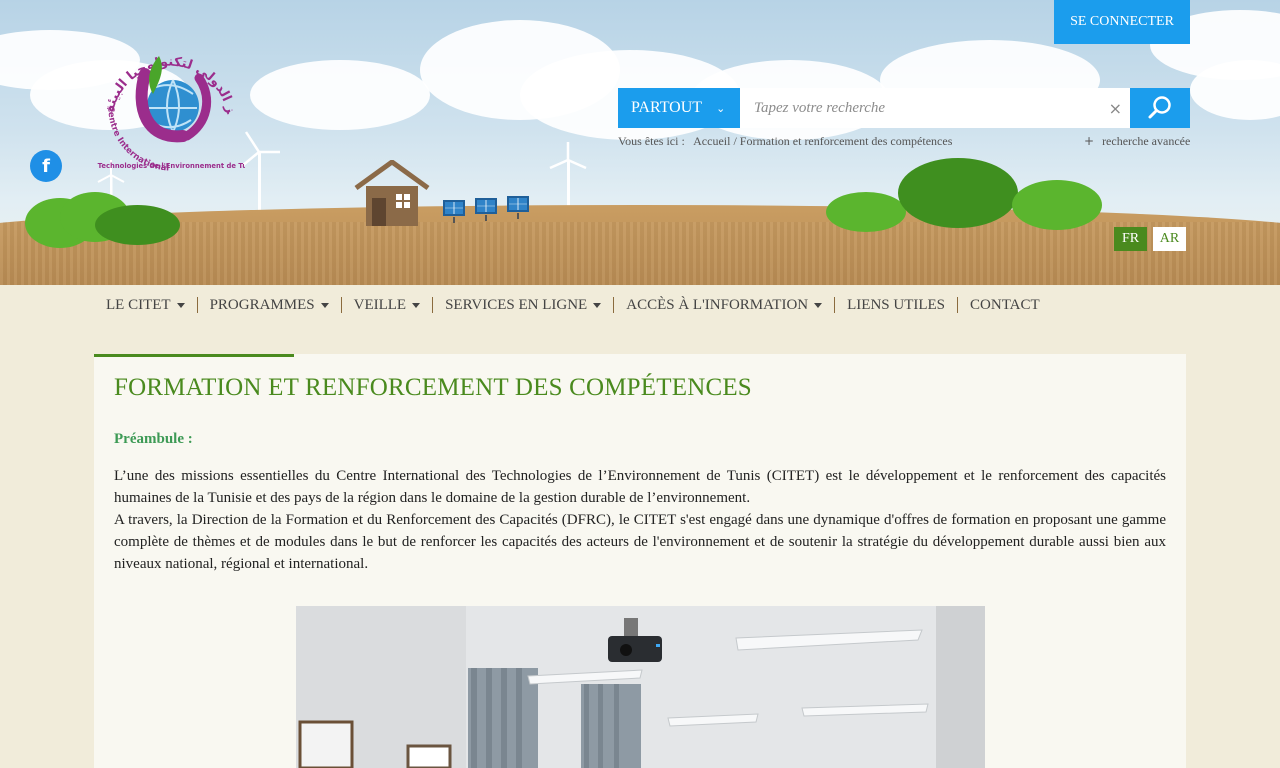  Describe the element at coordinates (640, 253) in the screenshot. I see `wheat-field-texture` at that location.